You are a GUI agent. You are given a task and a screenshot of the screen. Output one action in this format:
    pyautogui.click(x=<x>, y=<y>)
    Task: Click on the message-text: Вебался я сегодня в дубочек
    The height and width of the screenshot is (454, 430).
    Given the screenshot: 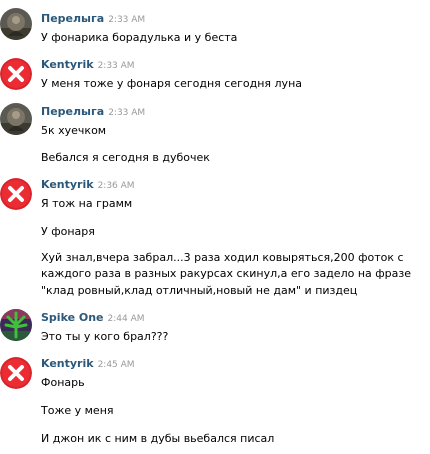 What is the action you would take?
    pyautogui.click(x=125, y=157)
    